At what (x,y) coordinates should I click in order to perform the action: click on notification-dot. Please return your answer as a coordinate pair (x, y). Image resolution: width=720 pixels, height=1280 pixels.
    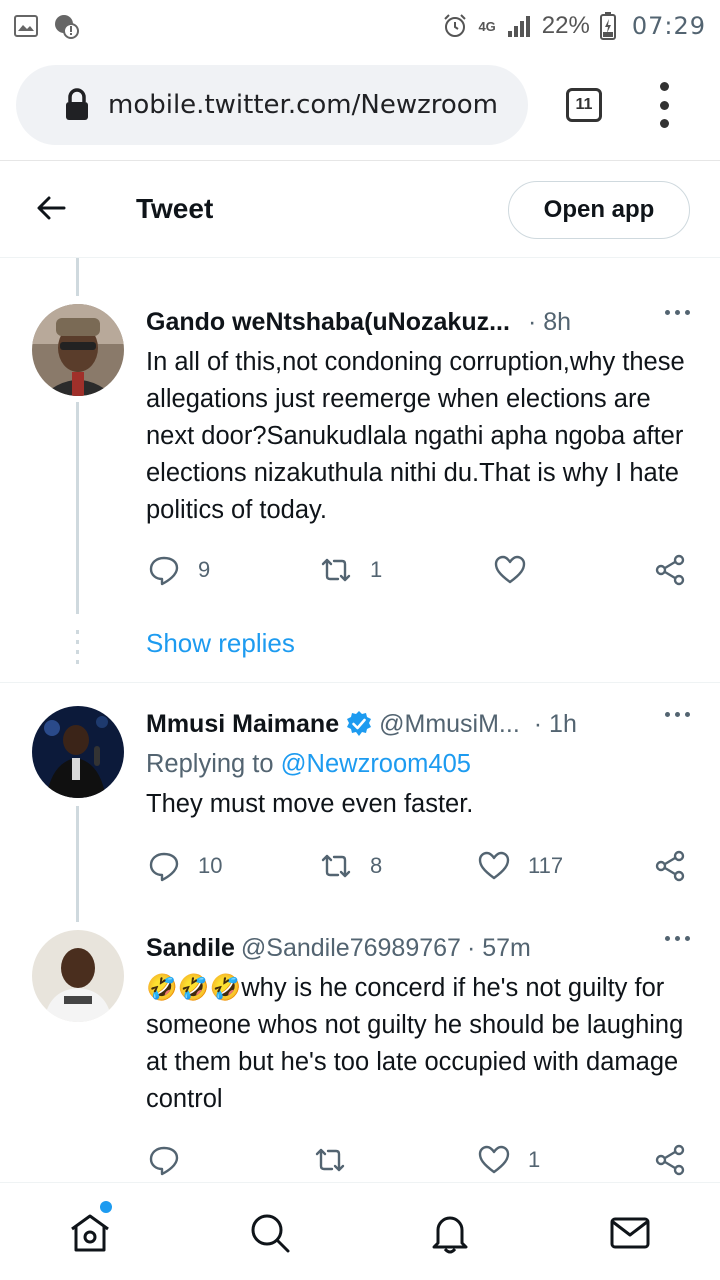
    Looking at the image, I should click on (106, 1207).